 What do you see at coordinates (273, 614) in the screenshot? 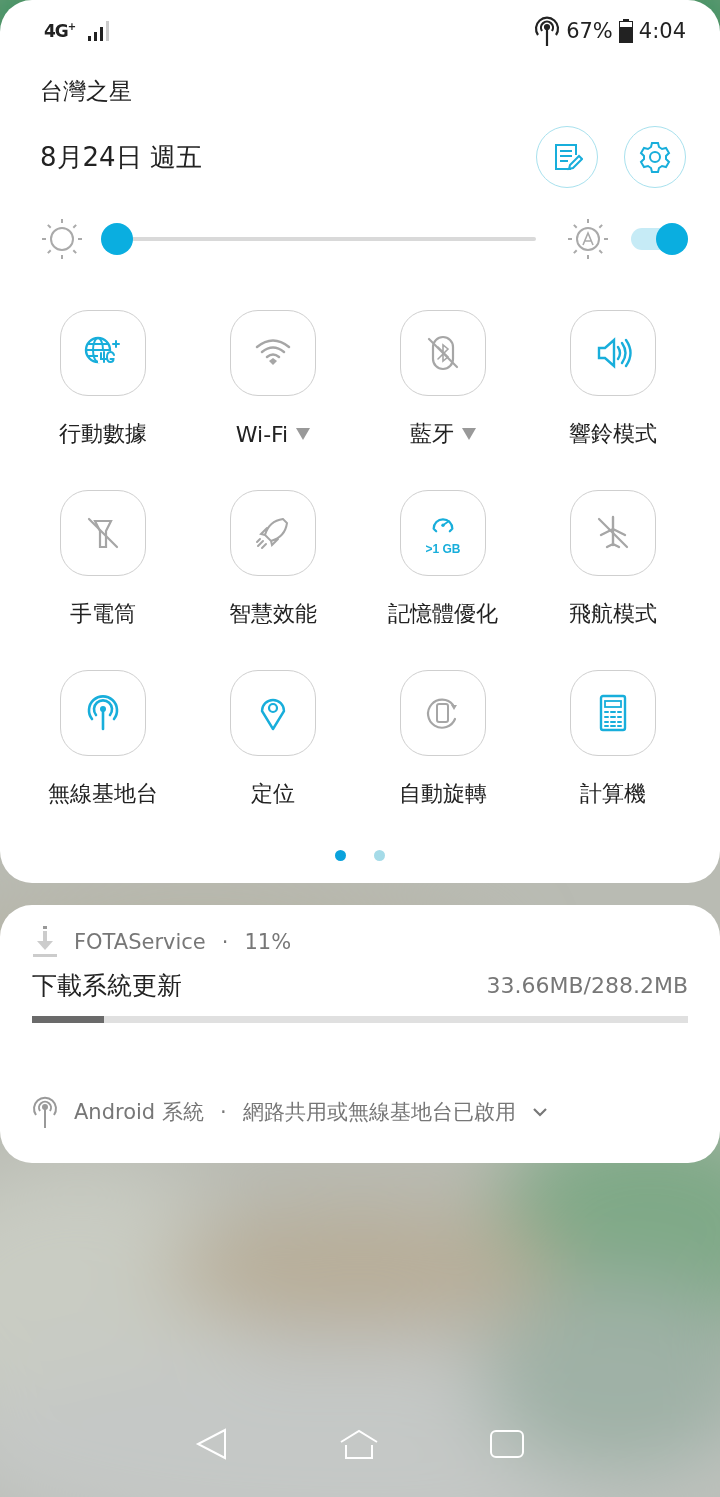
I see `tile-label: 智慧效能` at bounding box center [273, 614].